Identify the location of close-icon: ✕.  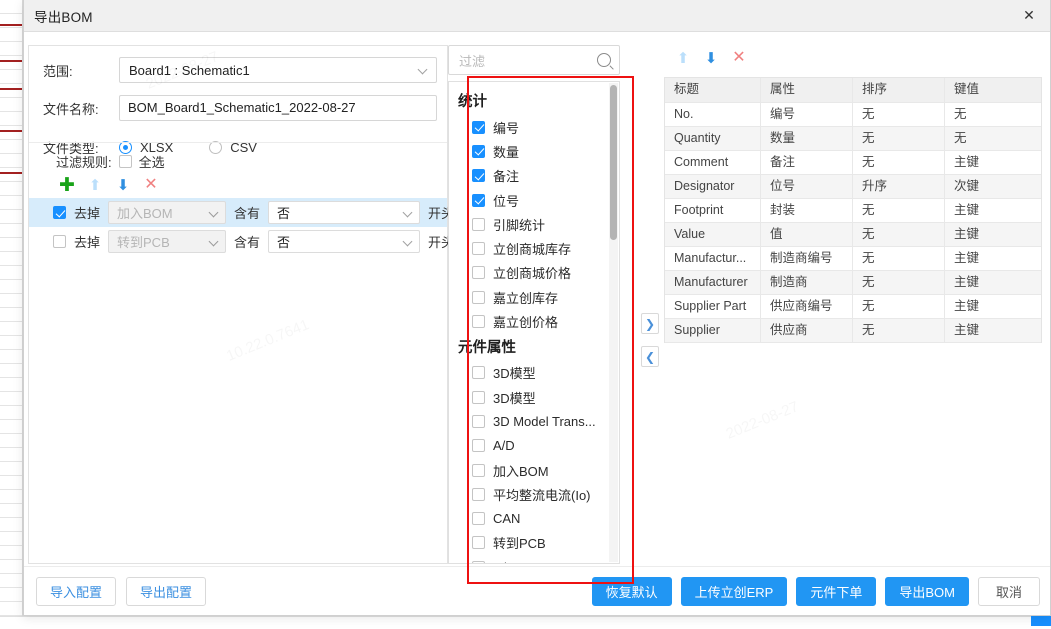
(1029, 15).